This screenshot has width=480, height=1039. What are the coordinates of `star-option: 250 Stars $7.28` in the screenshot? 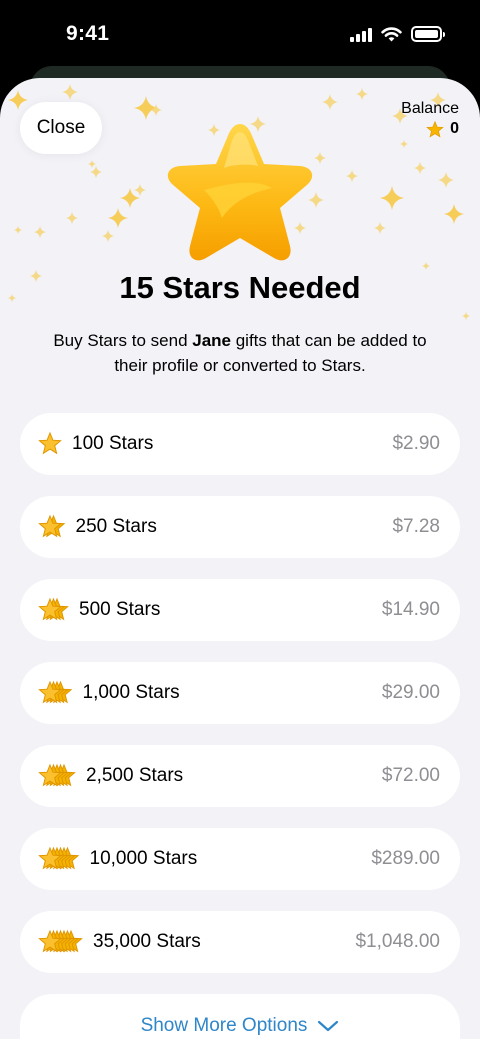 It's located at (240, 527).